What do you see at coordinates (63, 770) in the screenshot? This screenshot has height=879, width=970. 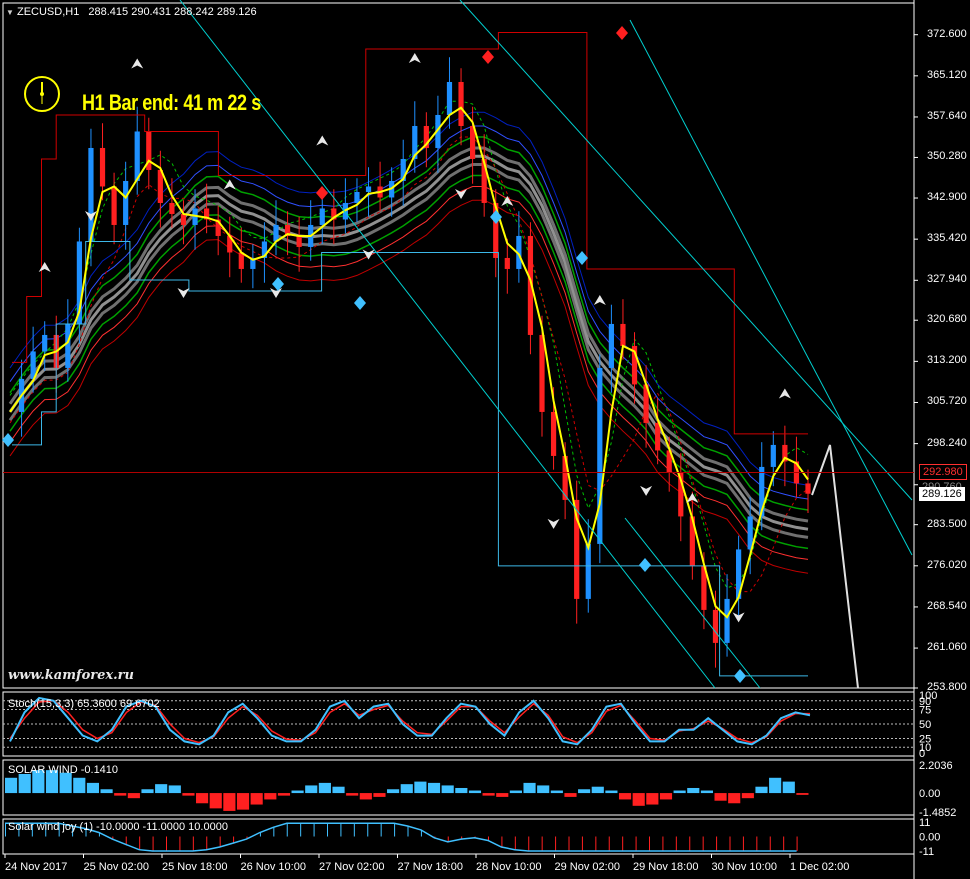 I see `solar-wind-title: SOLAR WIND -0.1410` at bounding box center [63, 770].